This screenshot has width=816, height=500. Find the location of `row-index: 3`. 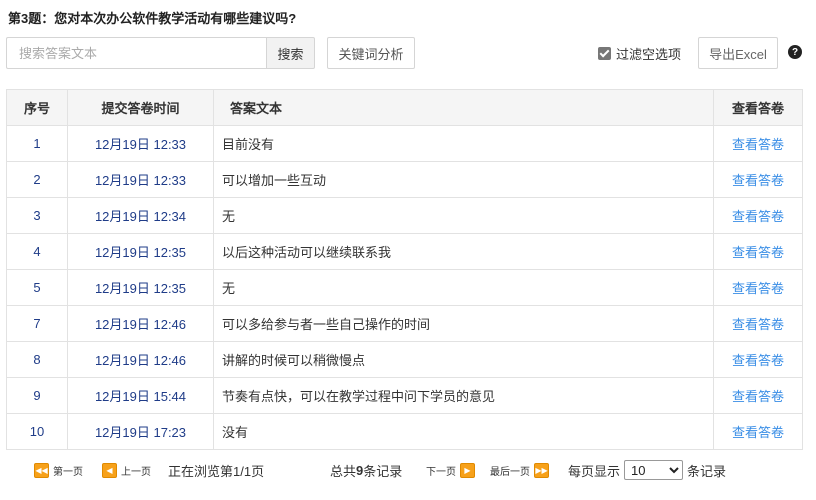

row-index: 3 is located at coordinates (37, 215).